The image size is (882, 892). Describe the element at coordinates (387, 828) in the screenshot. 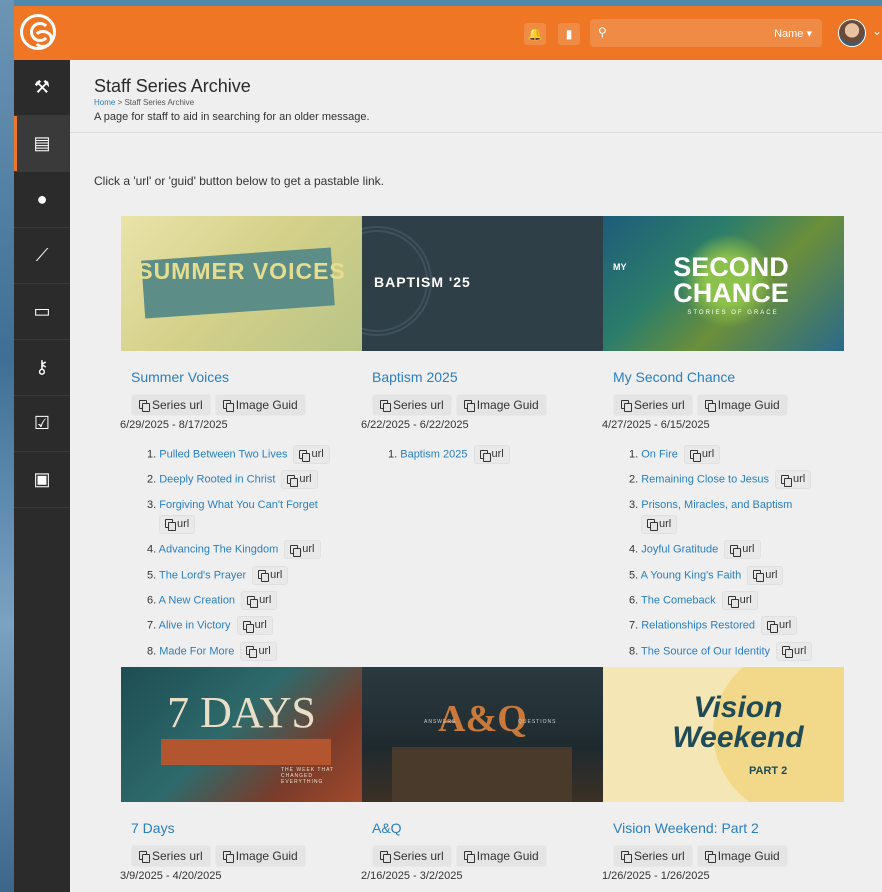

I see `series-title-link: A&Q` at that location.